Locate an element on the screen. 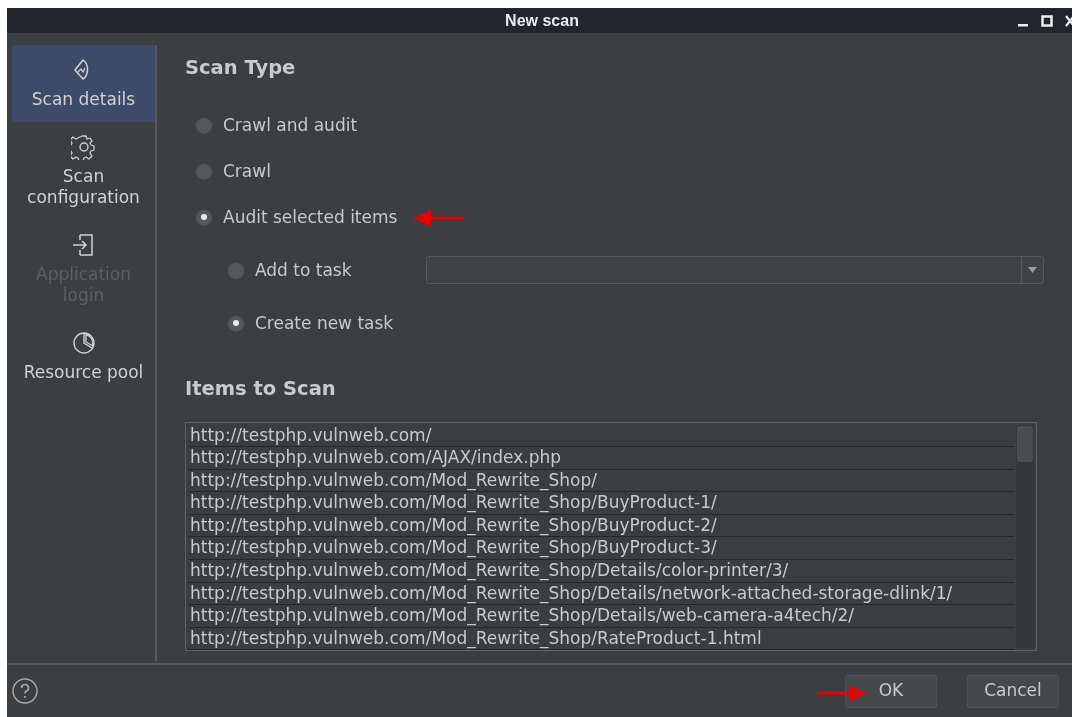 This screenshot has height=717, width=1072. list-row: http://testphp.vulnweb.com/Mod_Rewrite_Shop/Details/web-camera-a4tech/2/ is located at coordinates (601, 616).